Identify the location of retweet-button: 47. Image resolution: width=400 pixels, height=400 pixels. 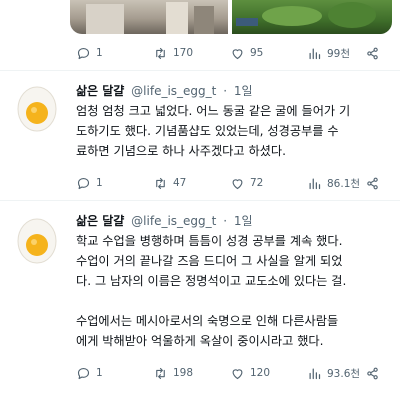
(169, 183).